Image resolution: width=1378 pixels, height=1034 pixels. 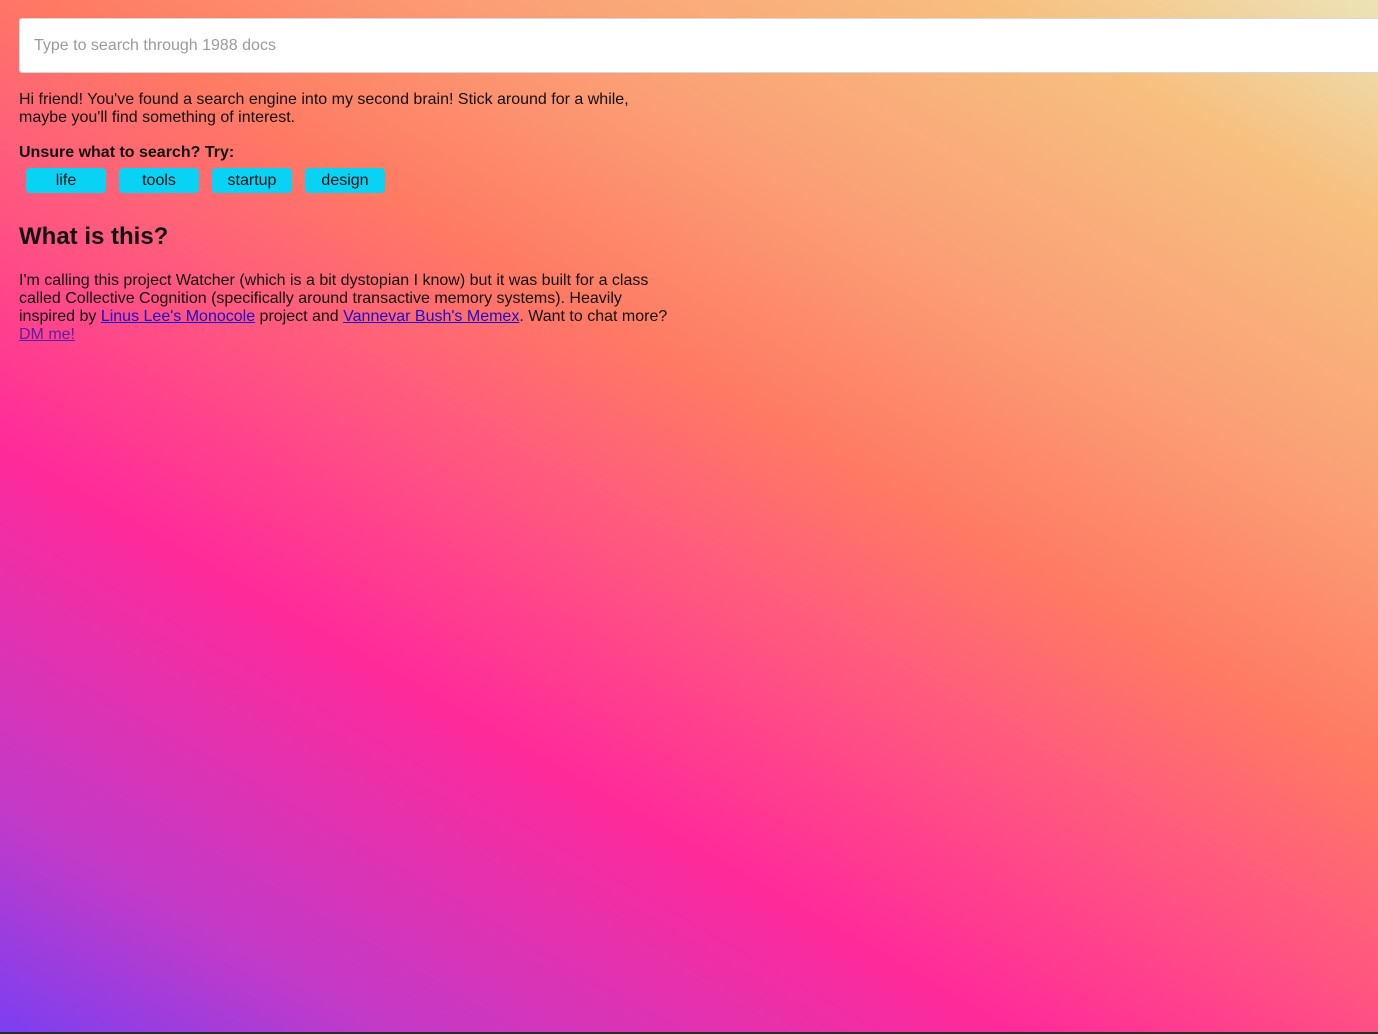 I want to click on suggestion-chip-life: life, so click(x=66, y=180).